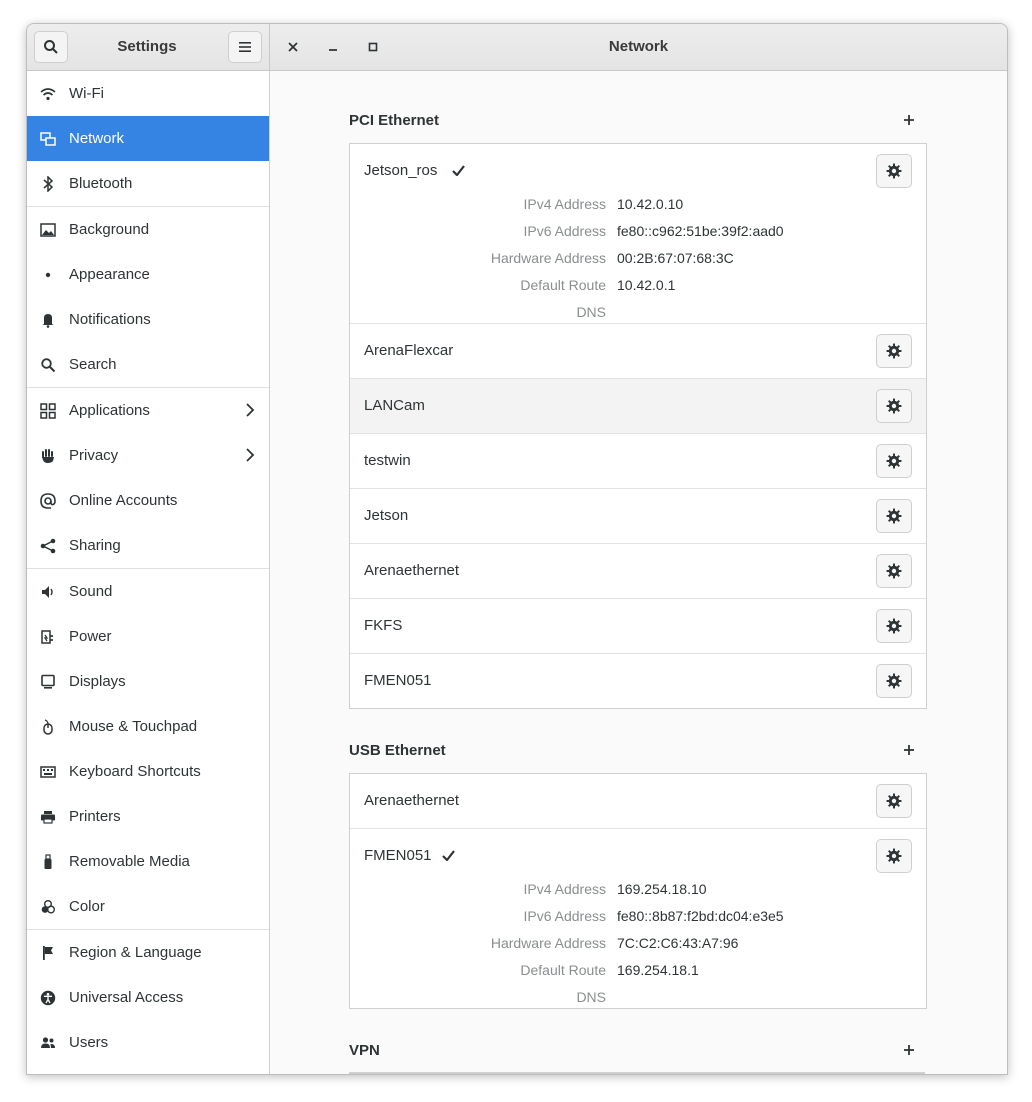 Image resolution: width=1032 pixels, height=1102 pixels. What do you see at coordinates (397, 750) in the screenshot?
I see `usb-ethernet-title: USB Ethernet` at bounding box center [397, 750].